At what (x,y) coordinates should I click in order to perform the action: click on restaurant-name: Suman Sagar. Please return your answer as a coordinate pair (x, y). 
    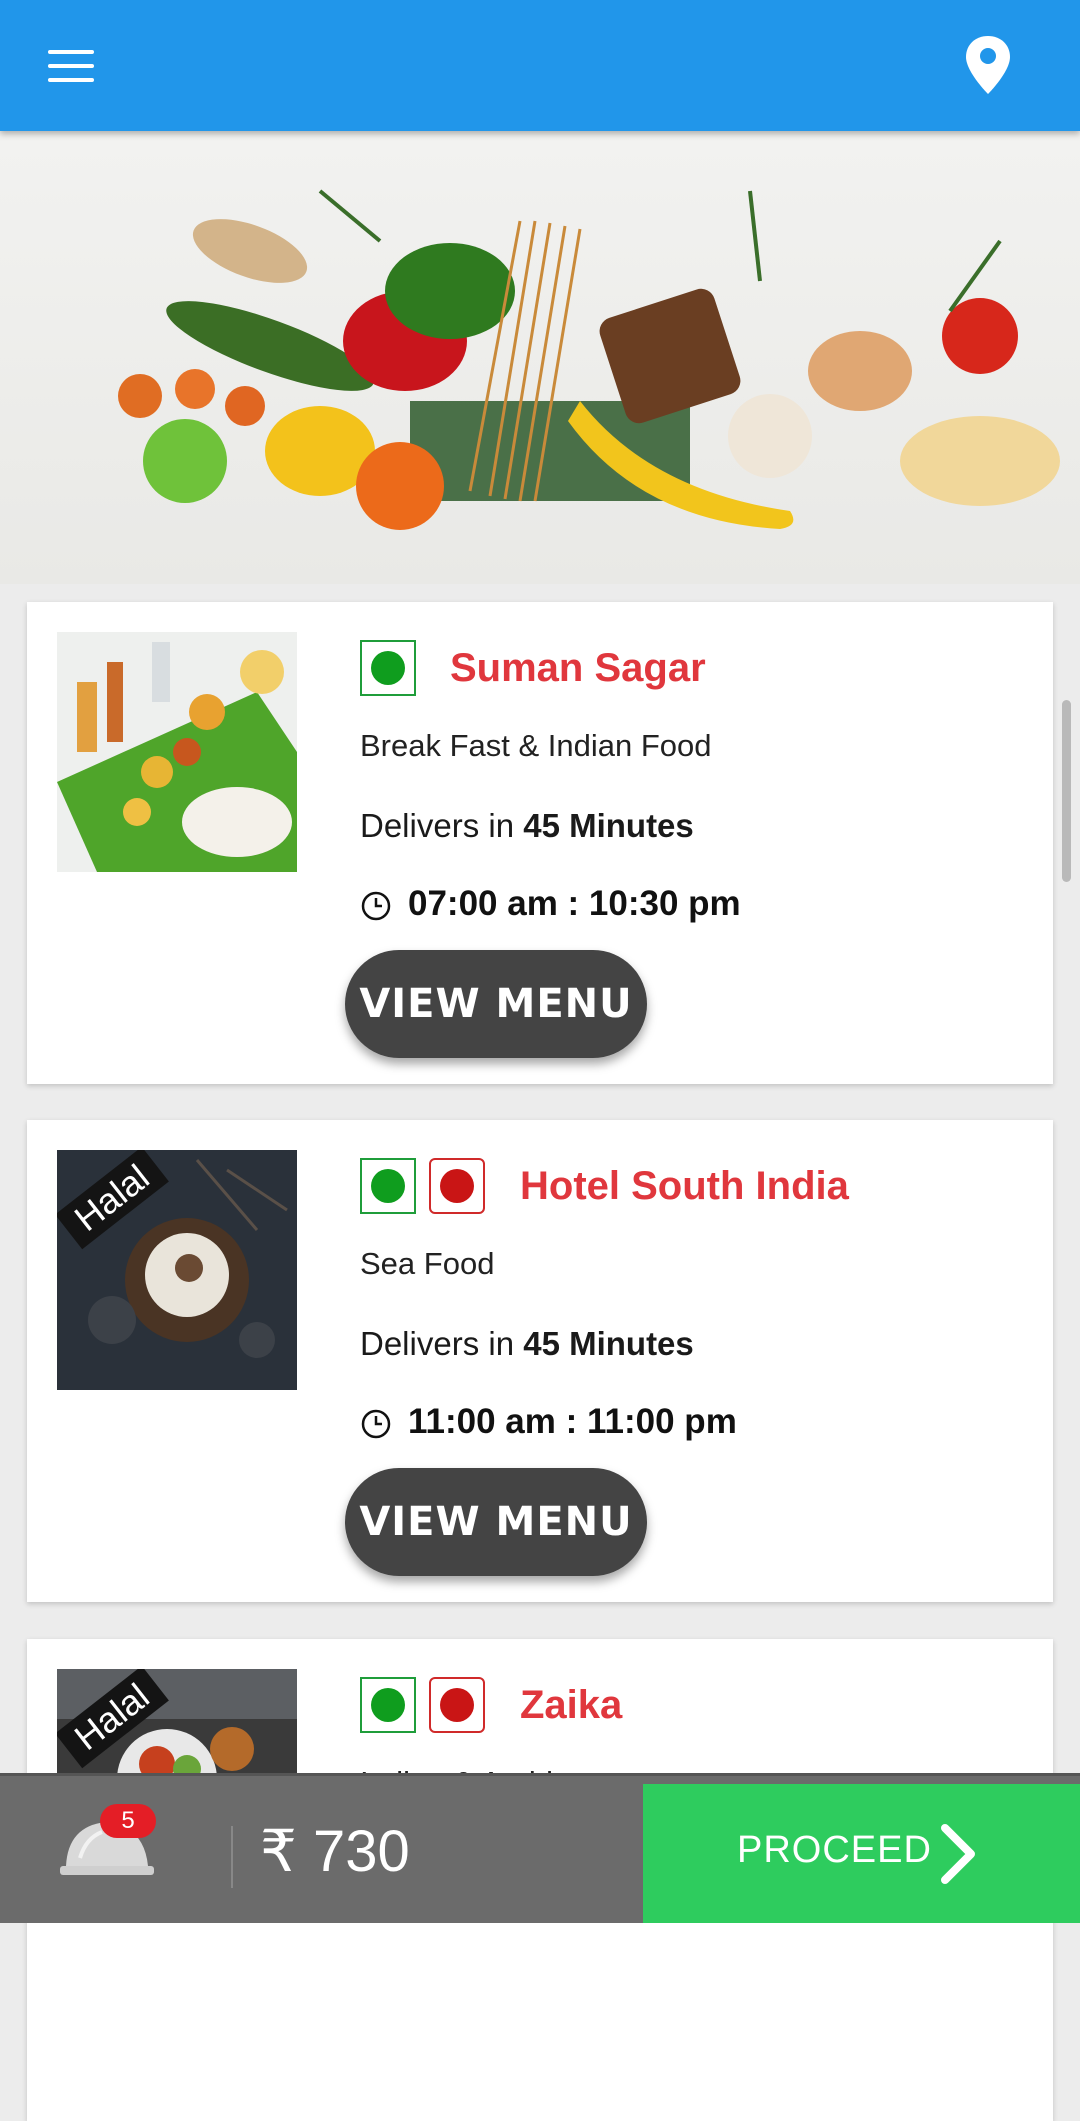
    Looking at the image, I should click on (578, 668).